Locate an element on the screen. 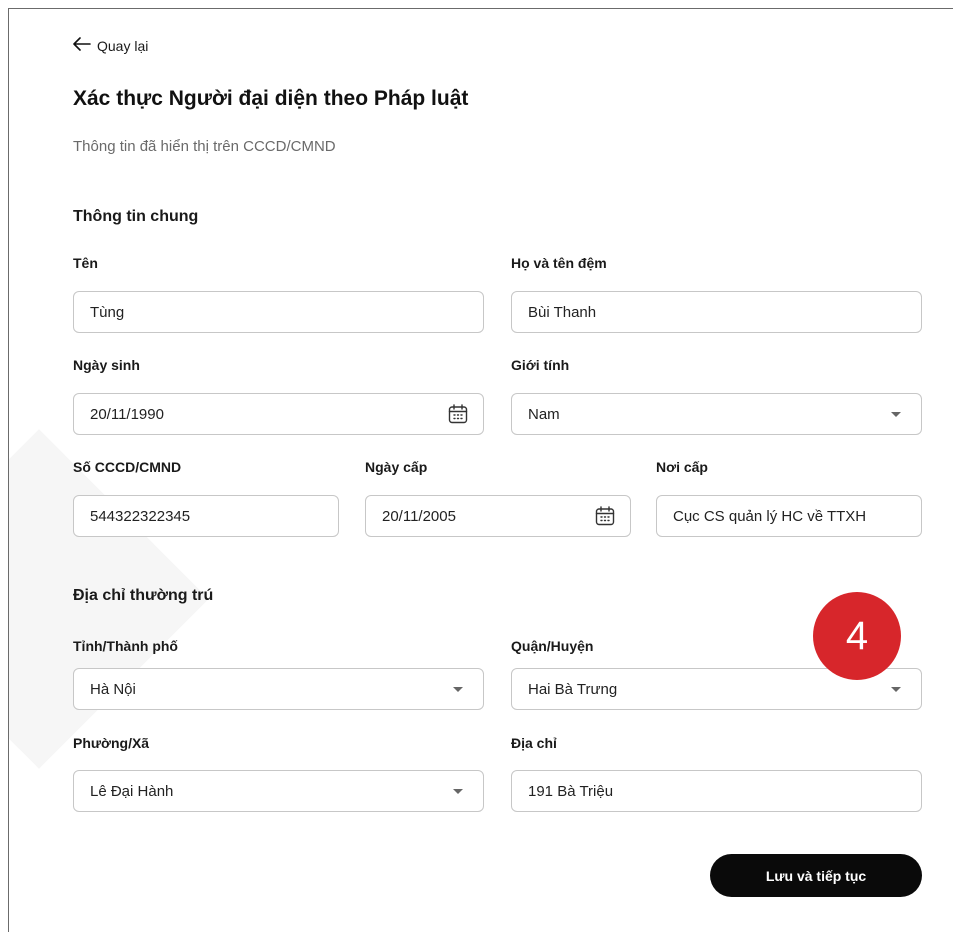 Image resolution: width=953 pixels, height=932 pixels. section-title-address: Địa chỉ thường trú is located at coordinates (143, 595).